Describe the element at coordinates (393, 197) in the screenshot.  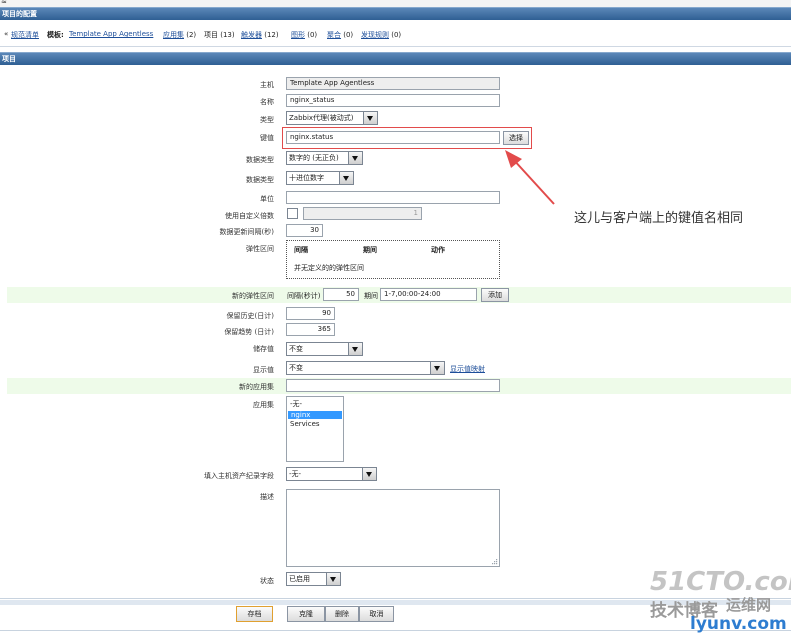
I see `units-field` at that location.